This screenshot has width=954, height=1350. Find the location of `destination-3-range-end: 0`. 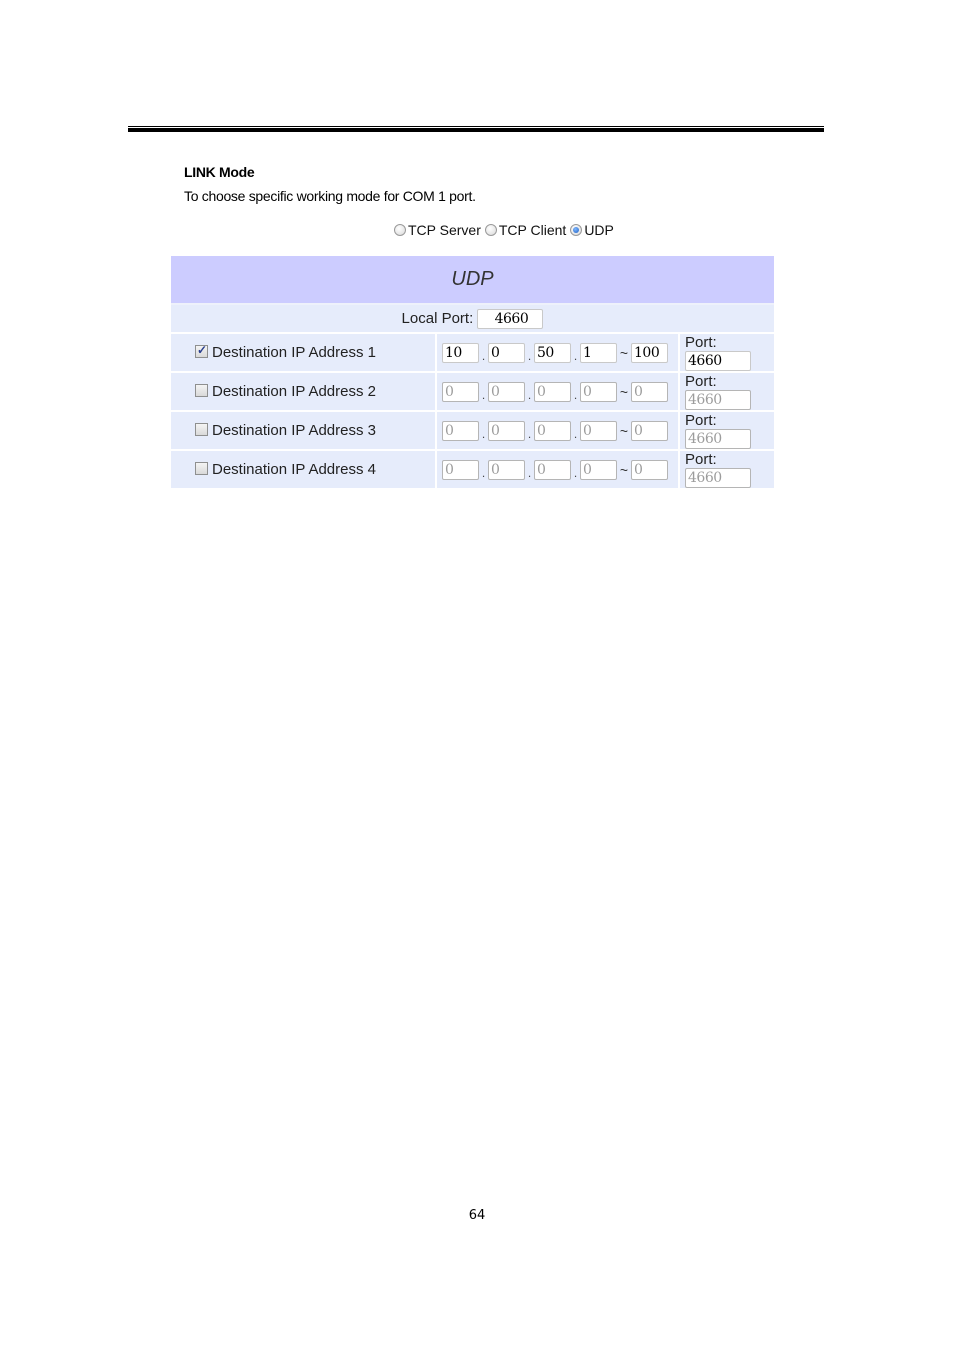

destination-3-range-end: 0 is located at coordinates (649, 430).